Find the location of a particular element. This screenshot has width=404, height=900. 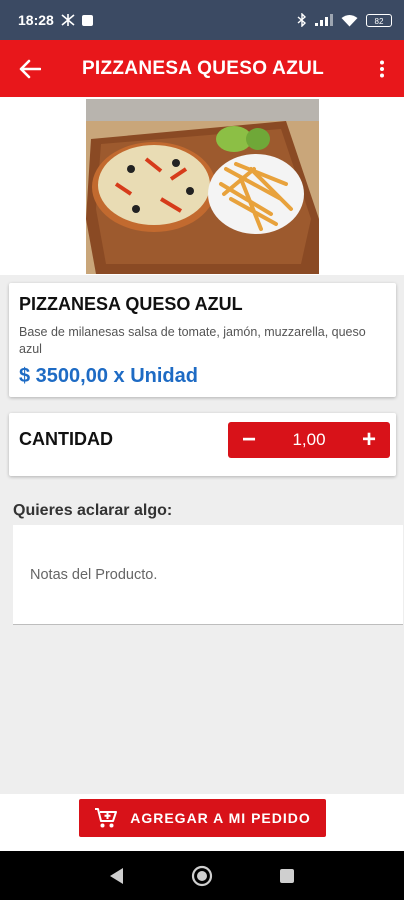

arrow-back-icon is located at coordinates (30, 68).